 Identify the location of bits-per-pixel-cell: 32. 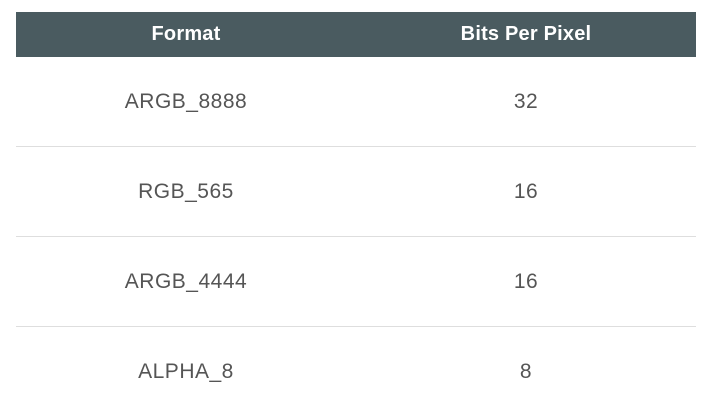
(526, 101).